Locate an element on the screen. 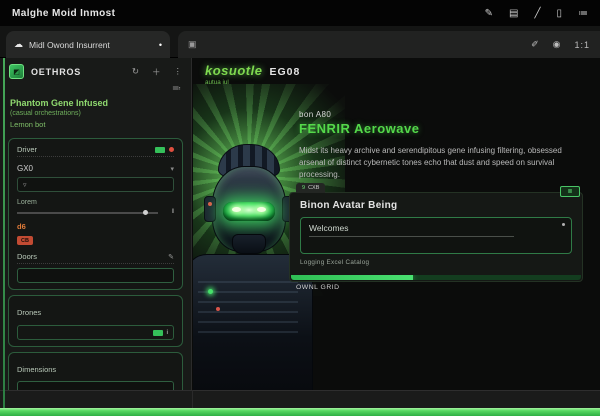  card-title: Binon Avatar Being is located at coordinates (349, 205).